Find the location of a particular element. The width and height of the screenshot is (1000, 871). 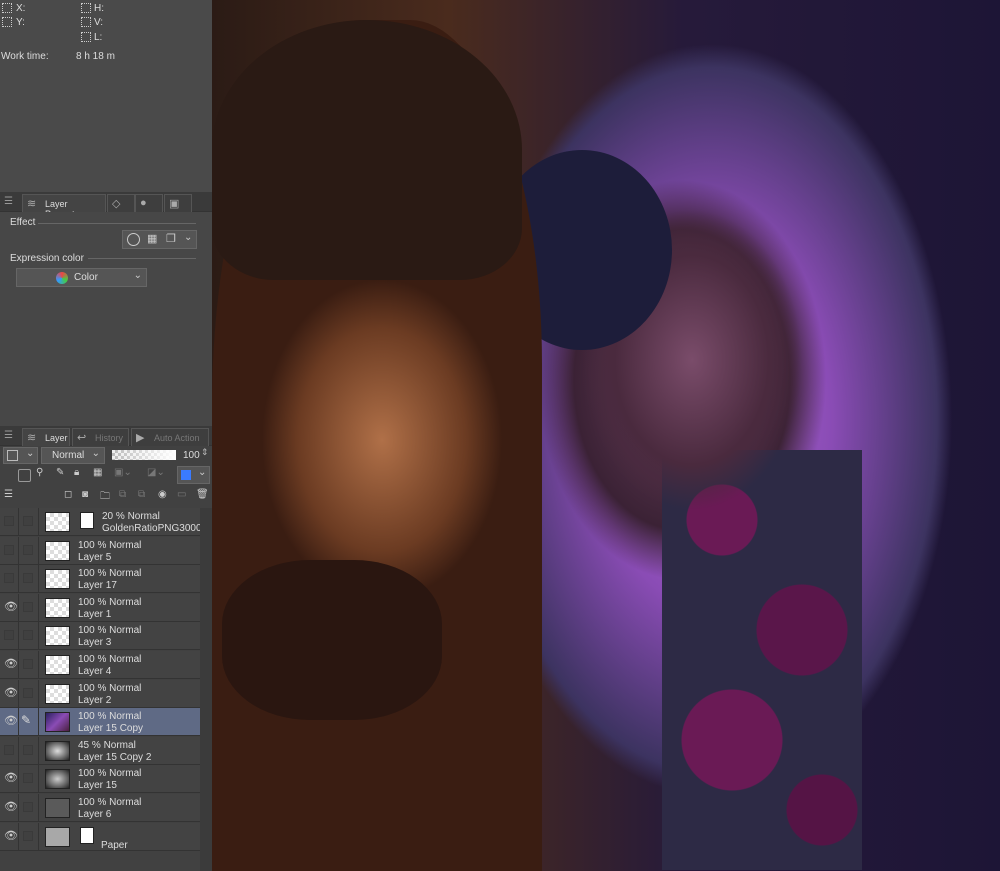

expression-color-select: Color ⌄ is located at coordinates (81, 277).